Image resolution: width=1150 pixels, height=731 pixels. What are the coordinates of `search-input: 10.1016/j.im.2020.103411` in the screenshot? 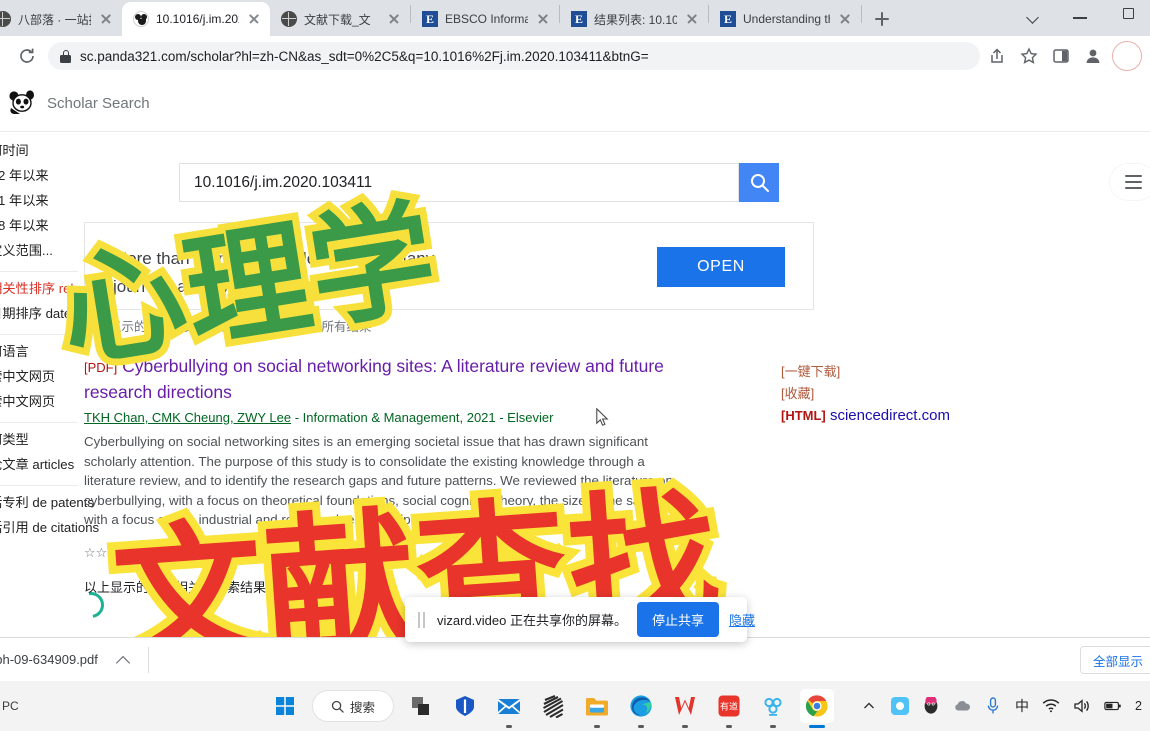 It's located at (459, 182).